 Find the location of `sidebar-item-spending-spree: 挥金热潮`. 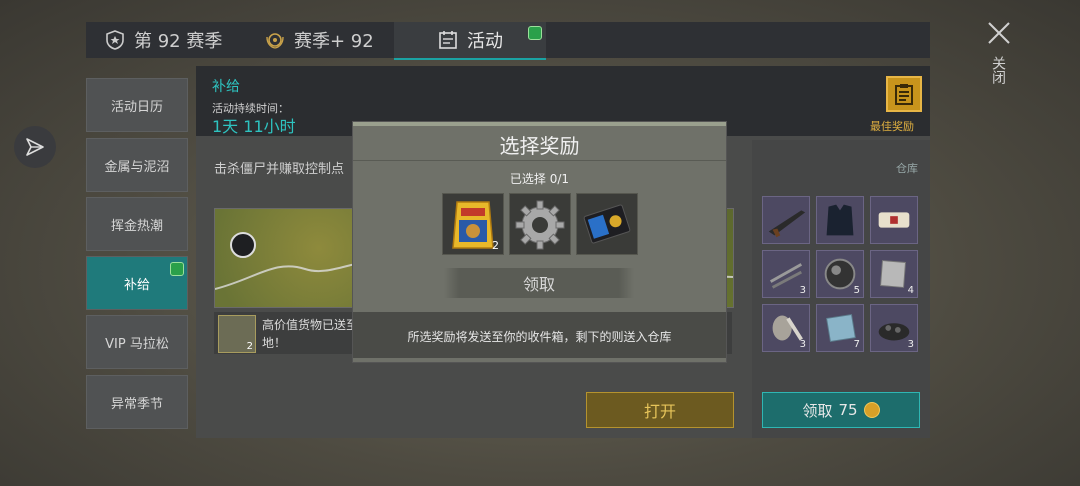

sidebar-item-spending-spree: 挥金热潮 is located at coordinates (137, 224).